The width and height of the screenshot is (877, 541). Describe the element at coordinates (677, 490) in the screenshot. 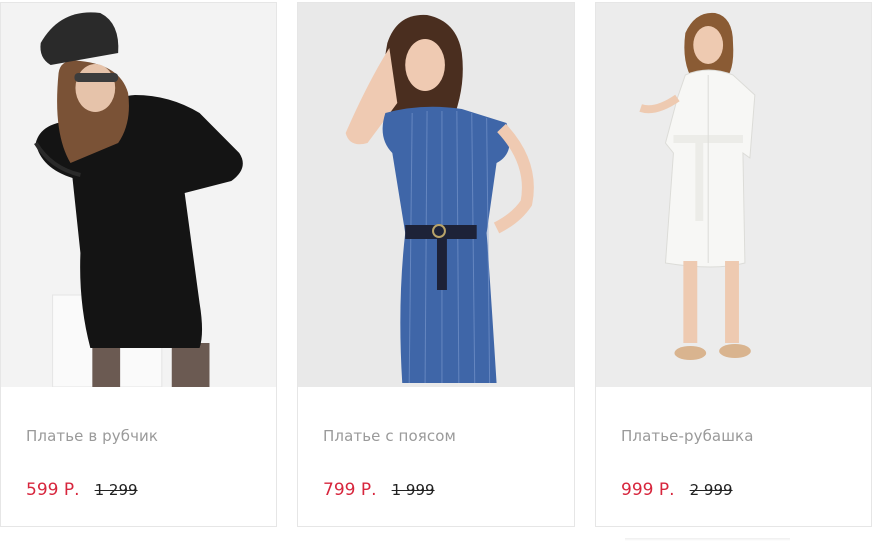

I see `price-block: 999 Р. 2 999` at that location.